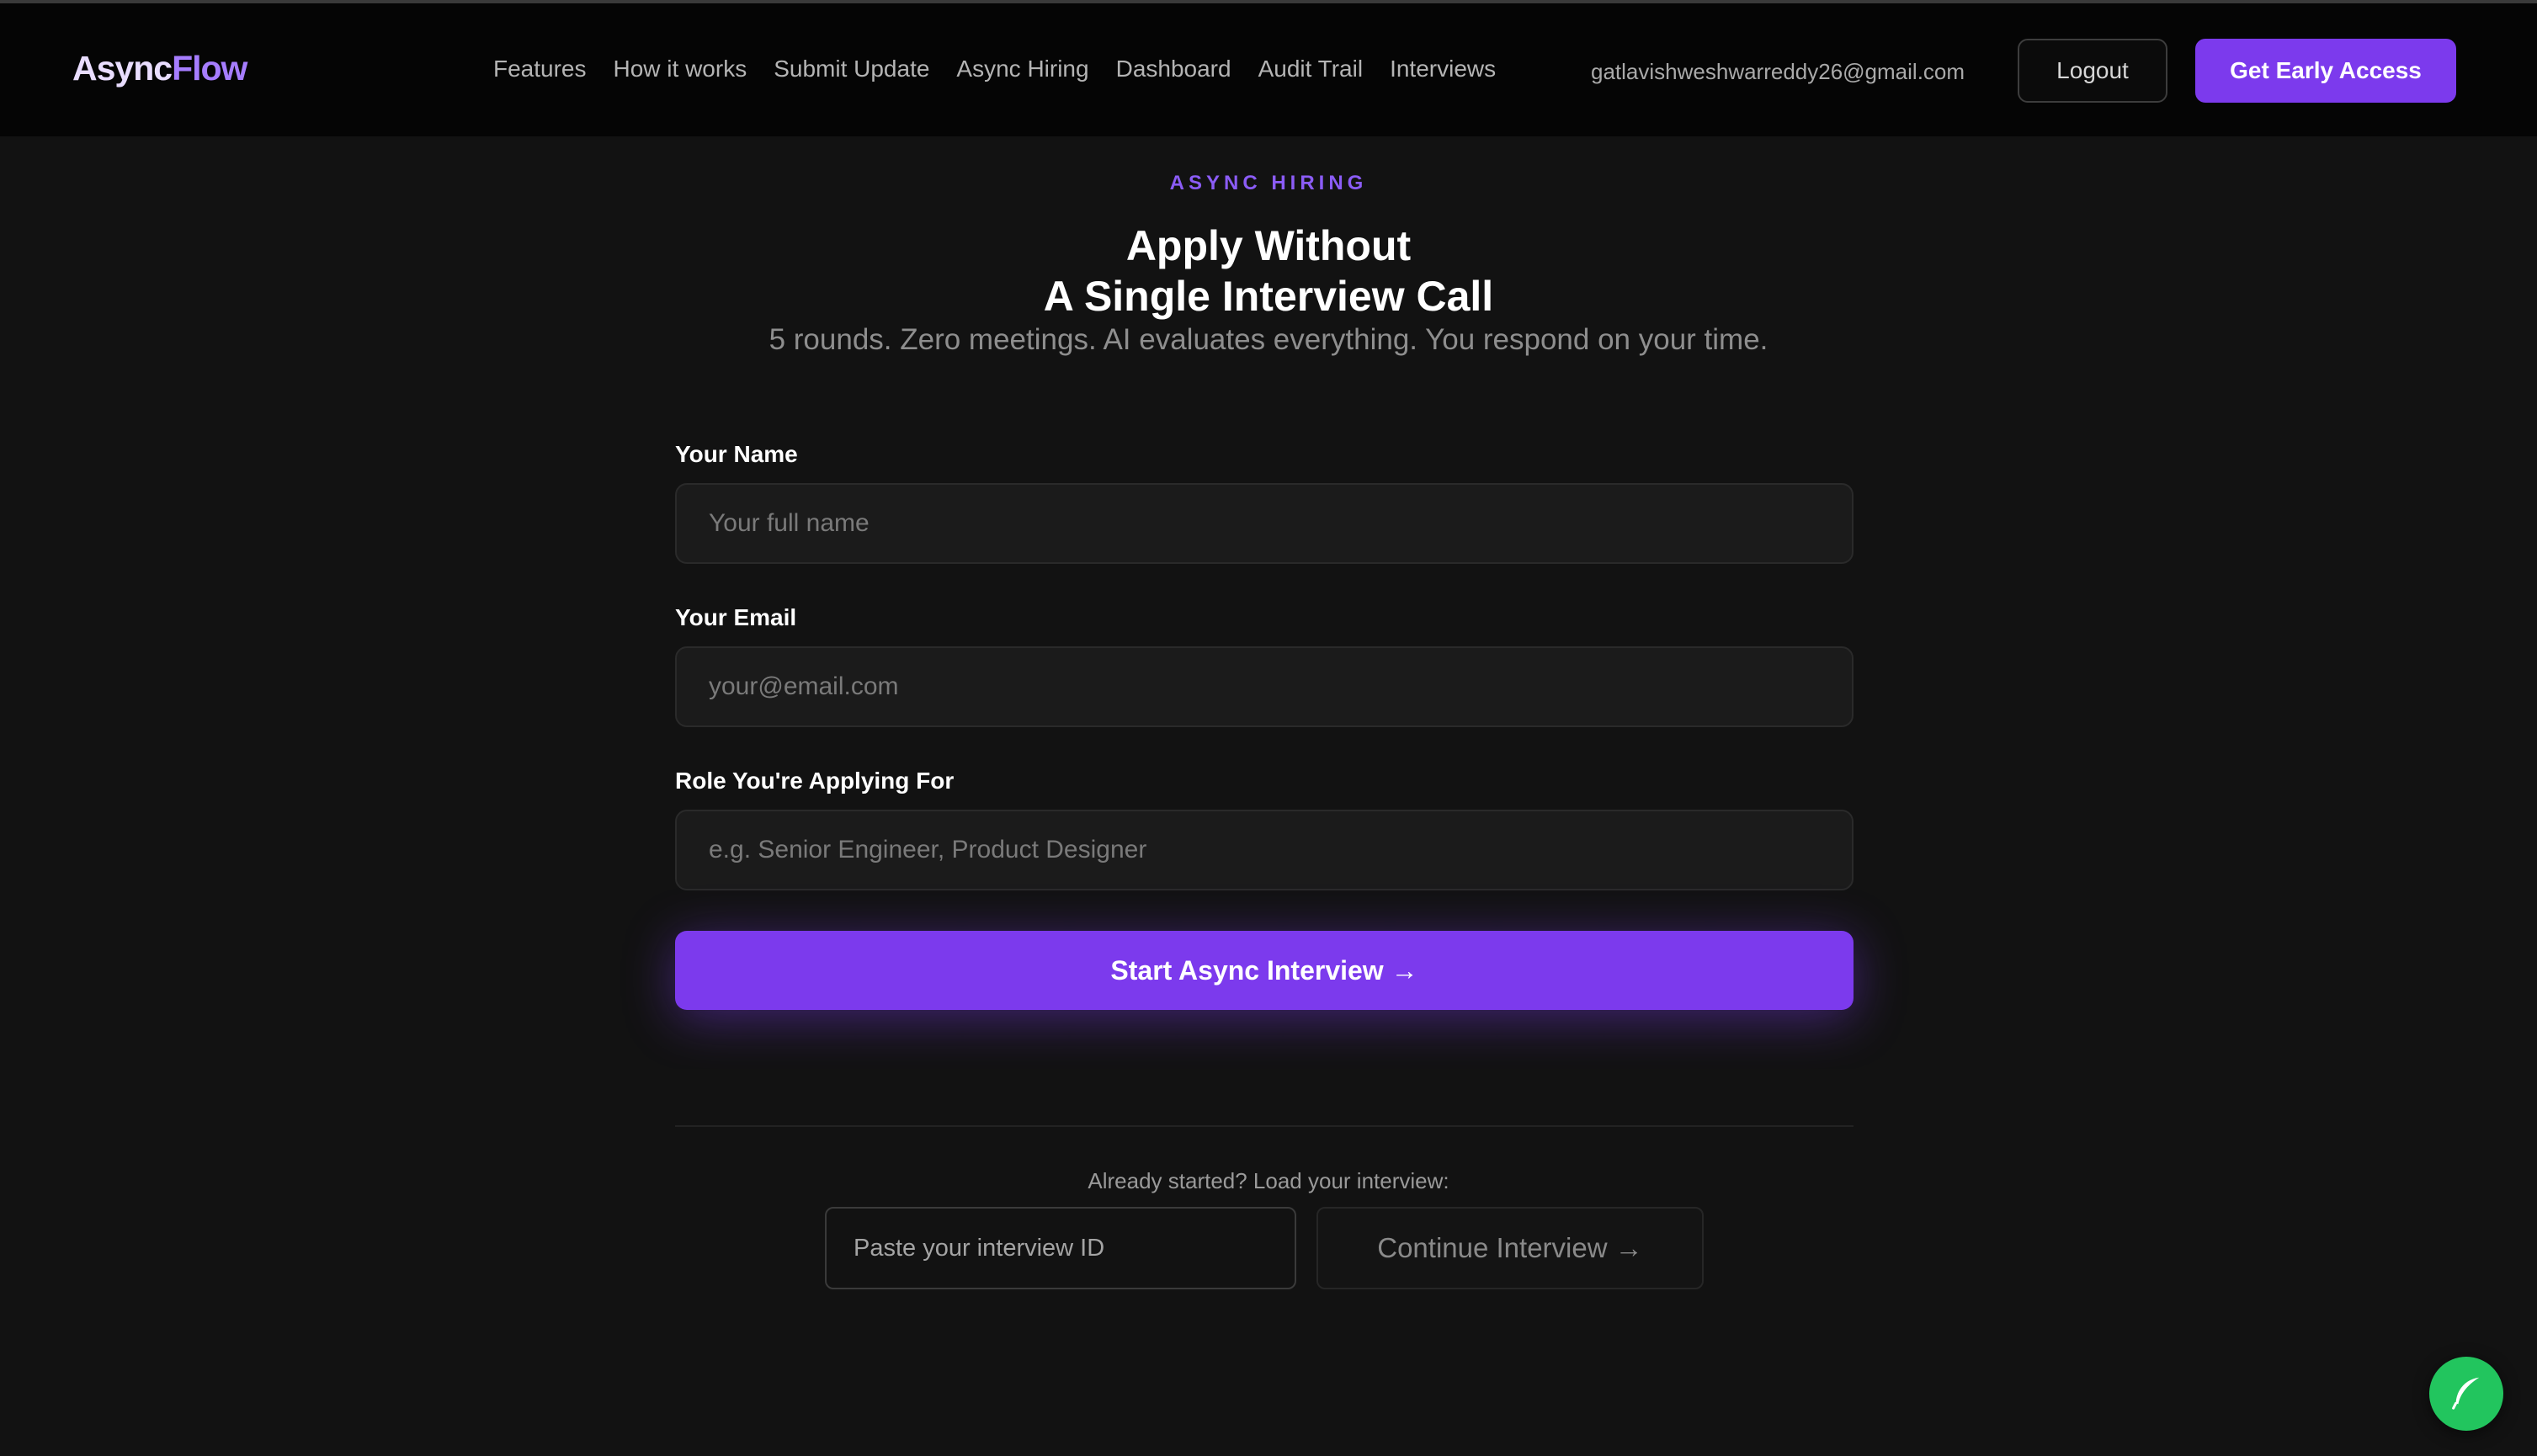 This screenshot has height=1456, width=2537. What do you see at coordinates (1174, 69) in the screenshot?
I see `nav-link-dashboard: Dashboard` at bounding box center [1174, 69].